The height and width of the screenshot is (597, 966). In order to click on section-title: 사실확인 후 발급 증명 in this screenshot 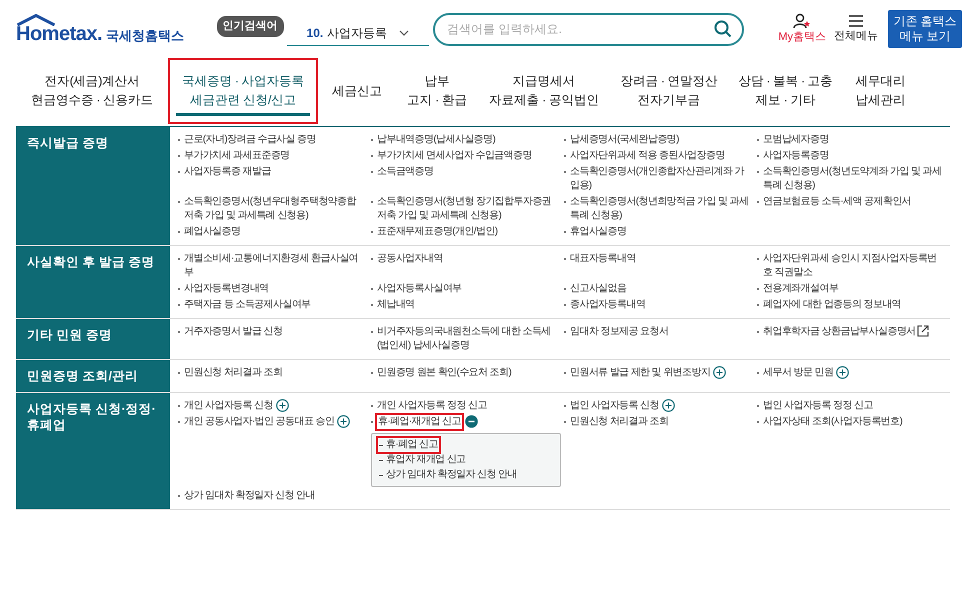, I will do `click(91, 262)`.